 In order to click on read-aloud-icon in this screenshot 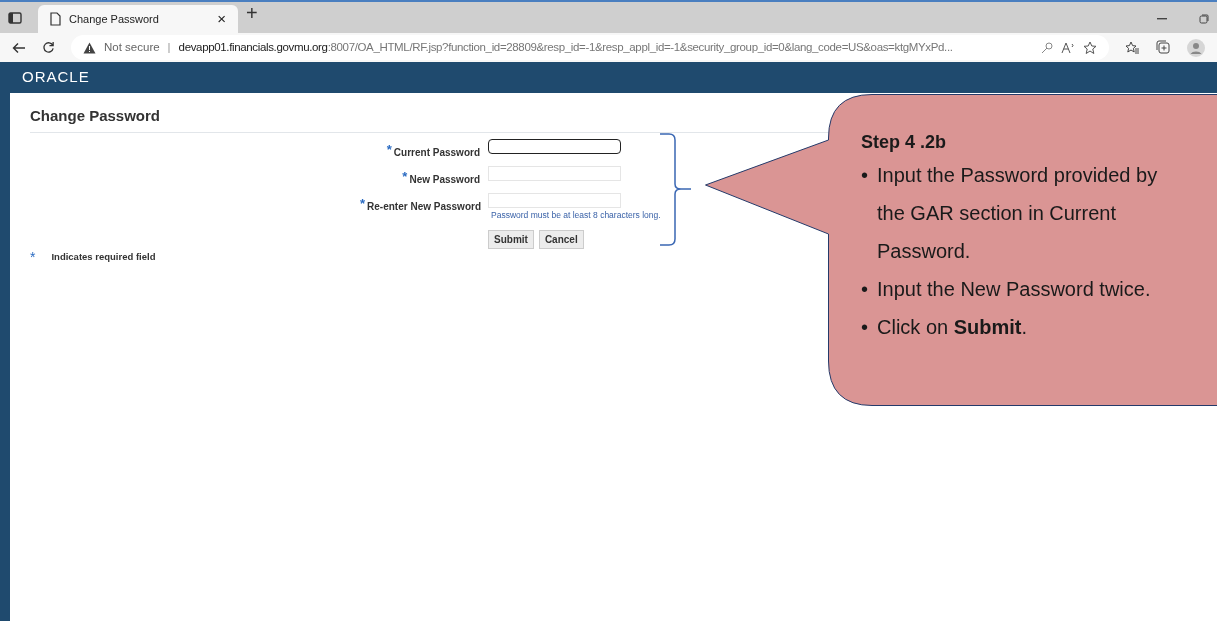, I will do `click(1068, 47)`.